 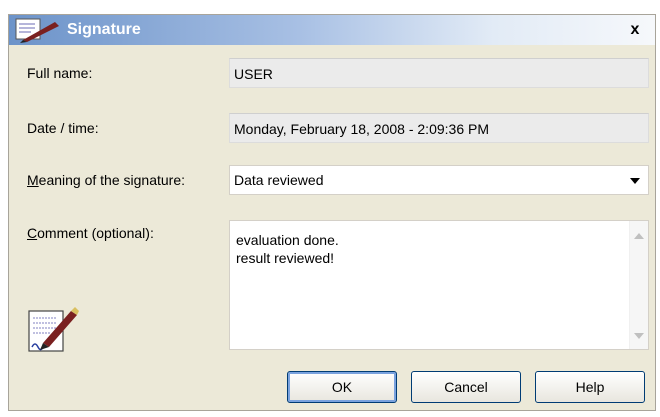 I want to click on signature-pen-icon, so click(x=37, y=30).